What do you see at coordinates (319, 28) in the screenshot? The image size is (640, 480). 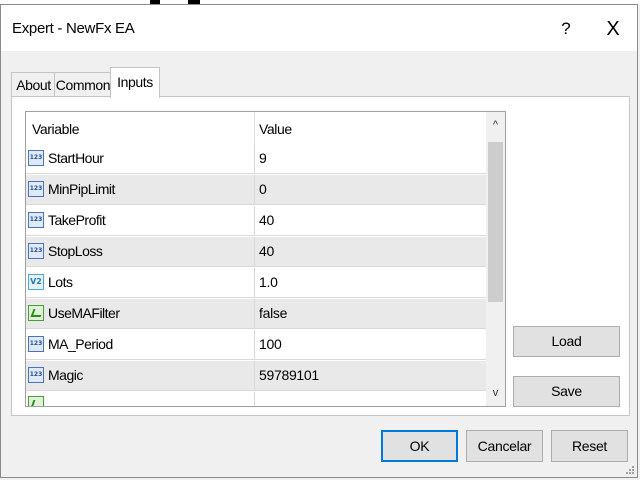 I see `title-bar: Expert - NewFx EA ? X` at bounding box center [319, 28].